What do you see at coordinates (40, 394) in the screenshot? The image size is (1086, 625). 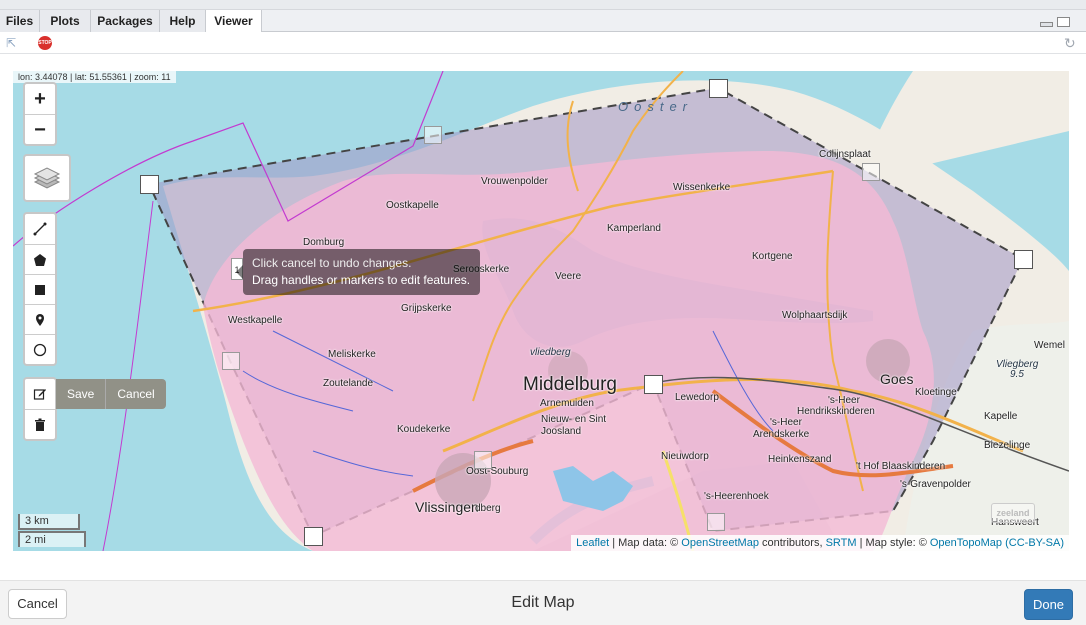 I see `edit-layers-button` at bounding box center [40, 394].